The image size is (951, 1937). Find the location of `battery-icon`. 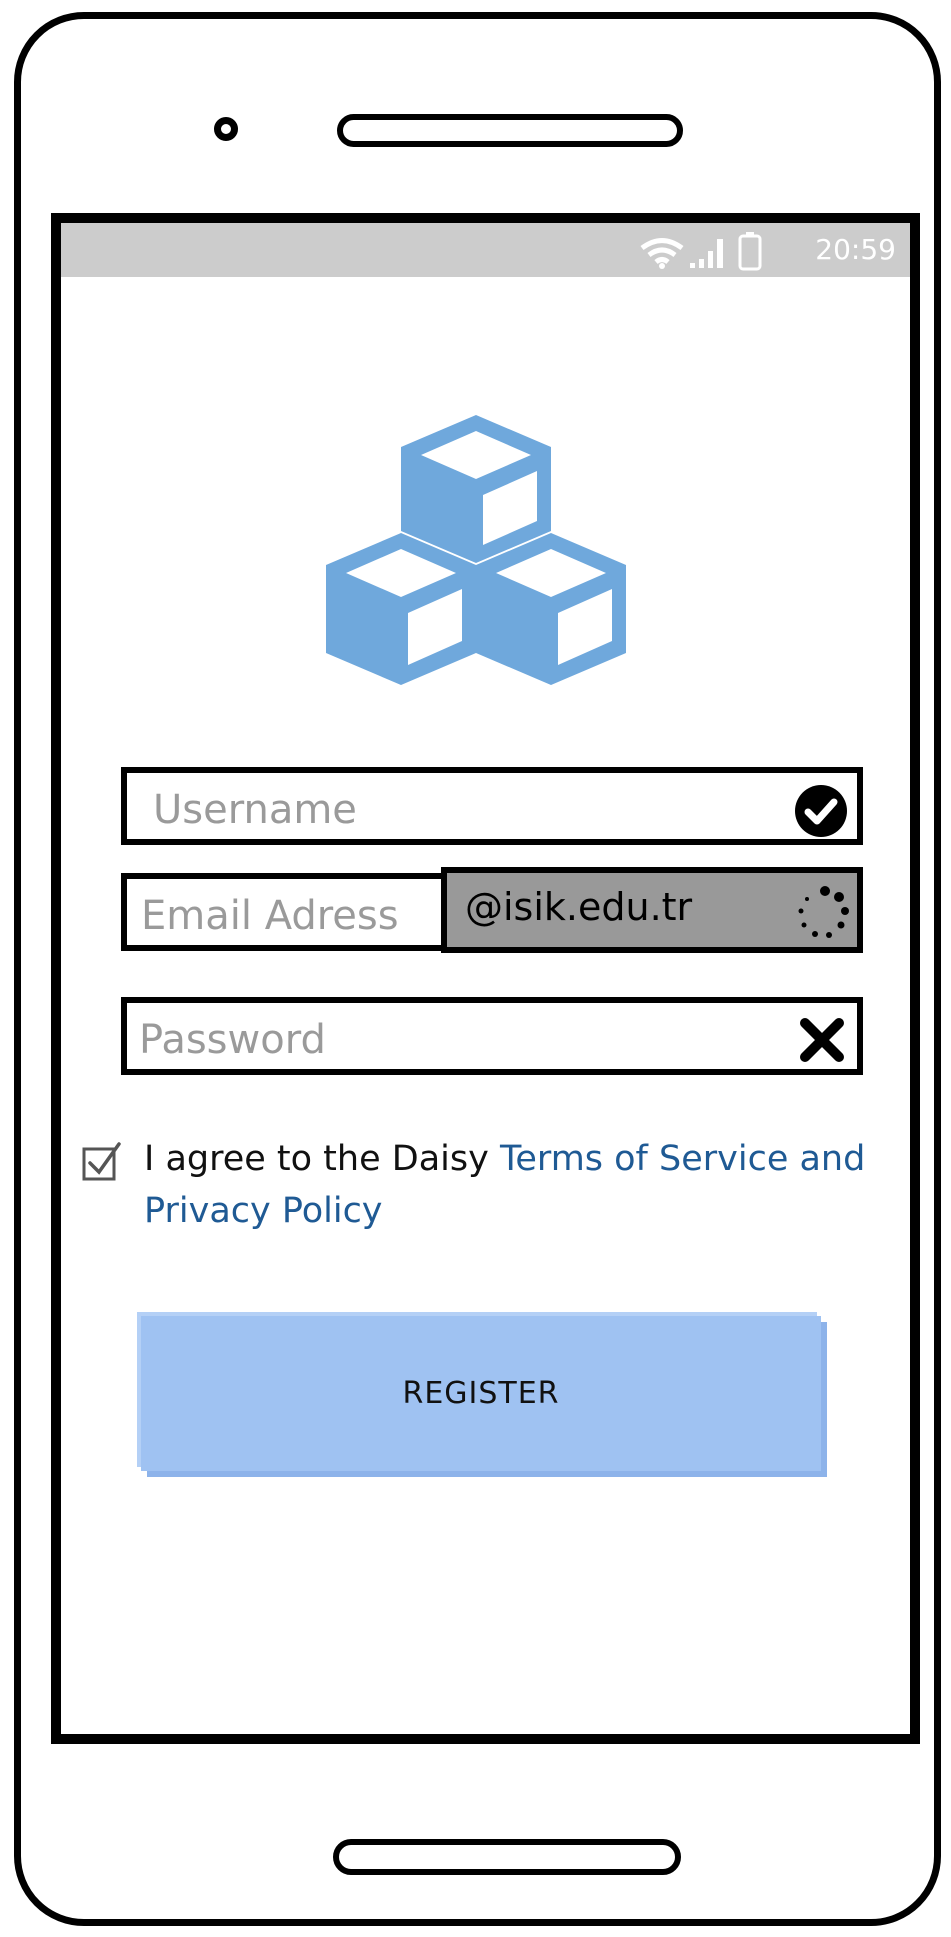

battery-icon is located at coordinates (750, 253).